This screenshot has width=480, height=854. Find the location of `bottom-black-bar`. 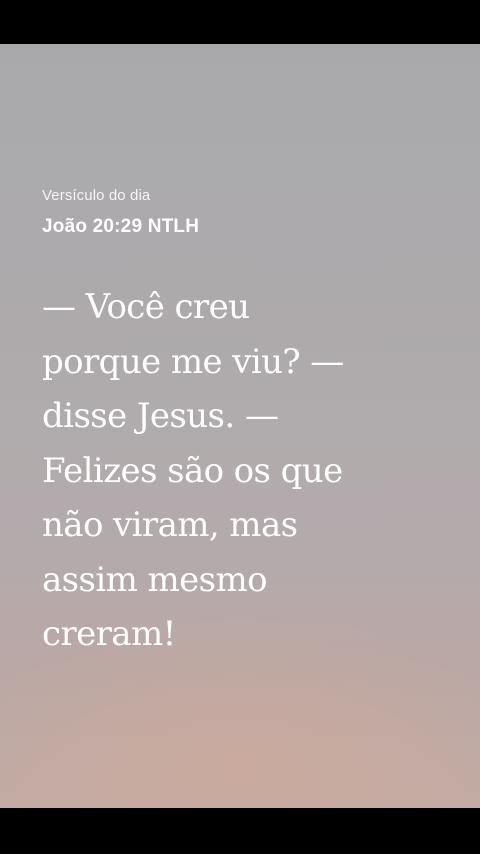

bottom-black-bar is located at coordinates (240, 831).